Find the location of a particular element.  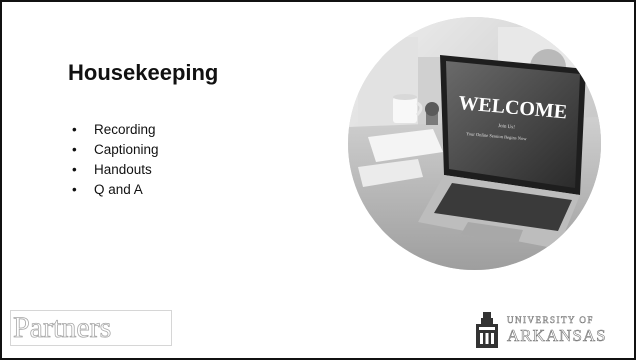

bullet-text: Q and A is located at coordinates (118, 189).